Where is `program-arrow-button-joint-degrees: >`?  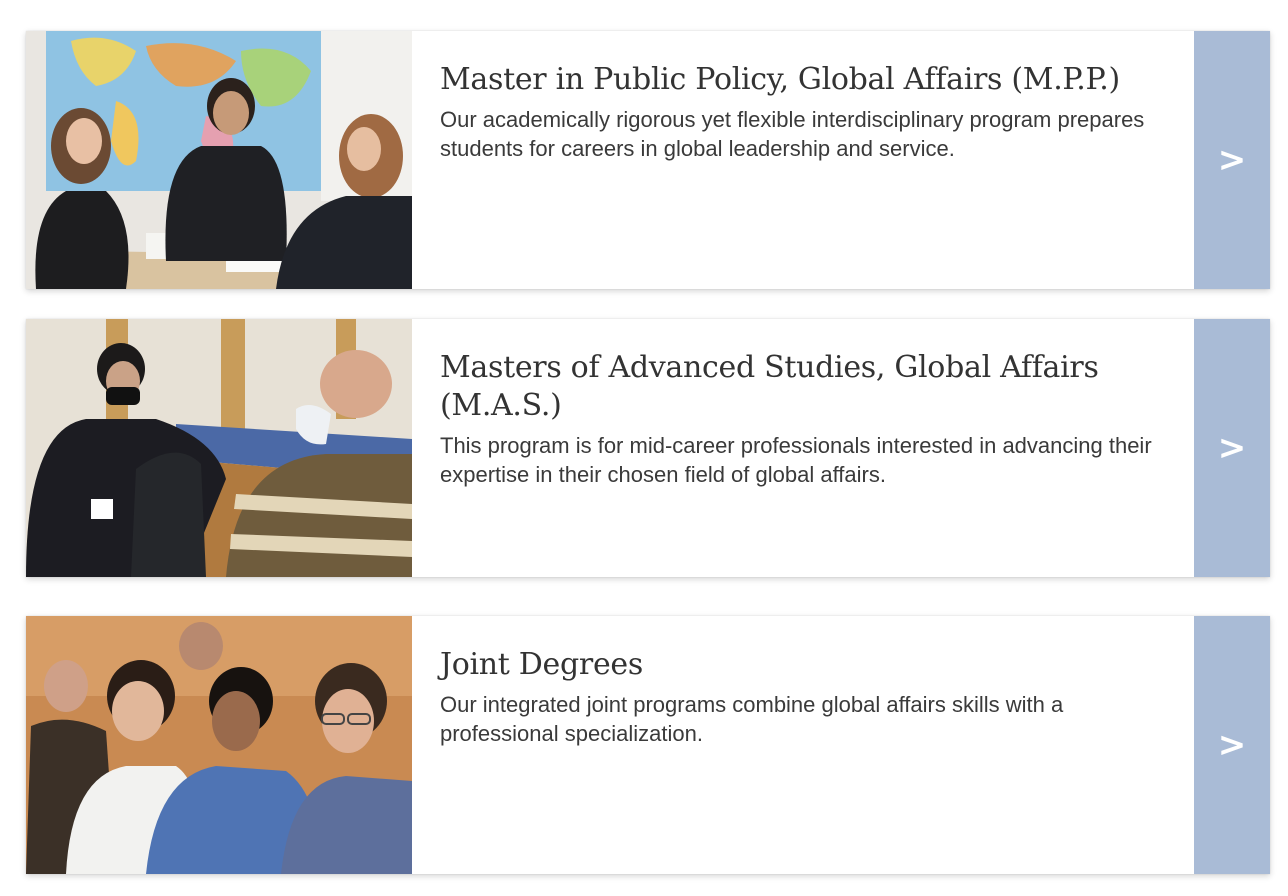 program-arrow-button-joint-degrees: > is located at coordinates (1232, 745).